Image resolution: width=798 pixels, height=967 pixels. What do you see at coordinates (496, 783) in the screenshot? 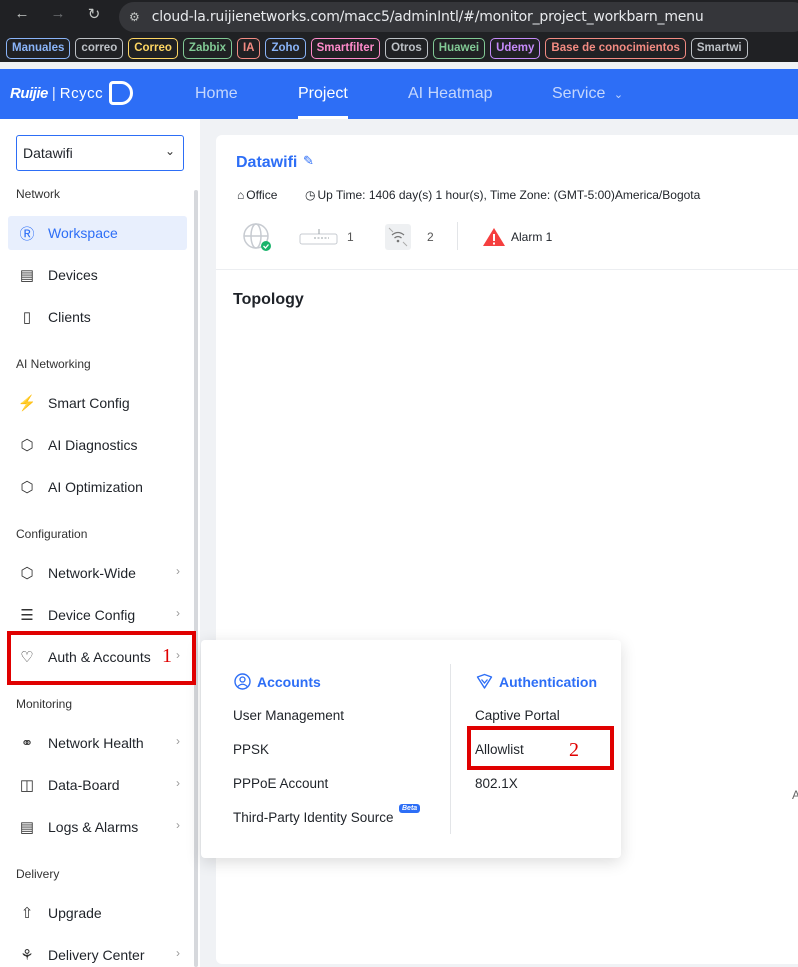
I see `menu-8021x: 802.1X` at bounding box center [496, 783].